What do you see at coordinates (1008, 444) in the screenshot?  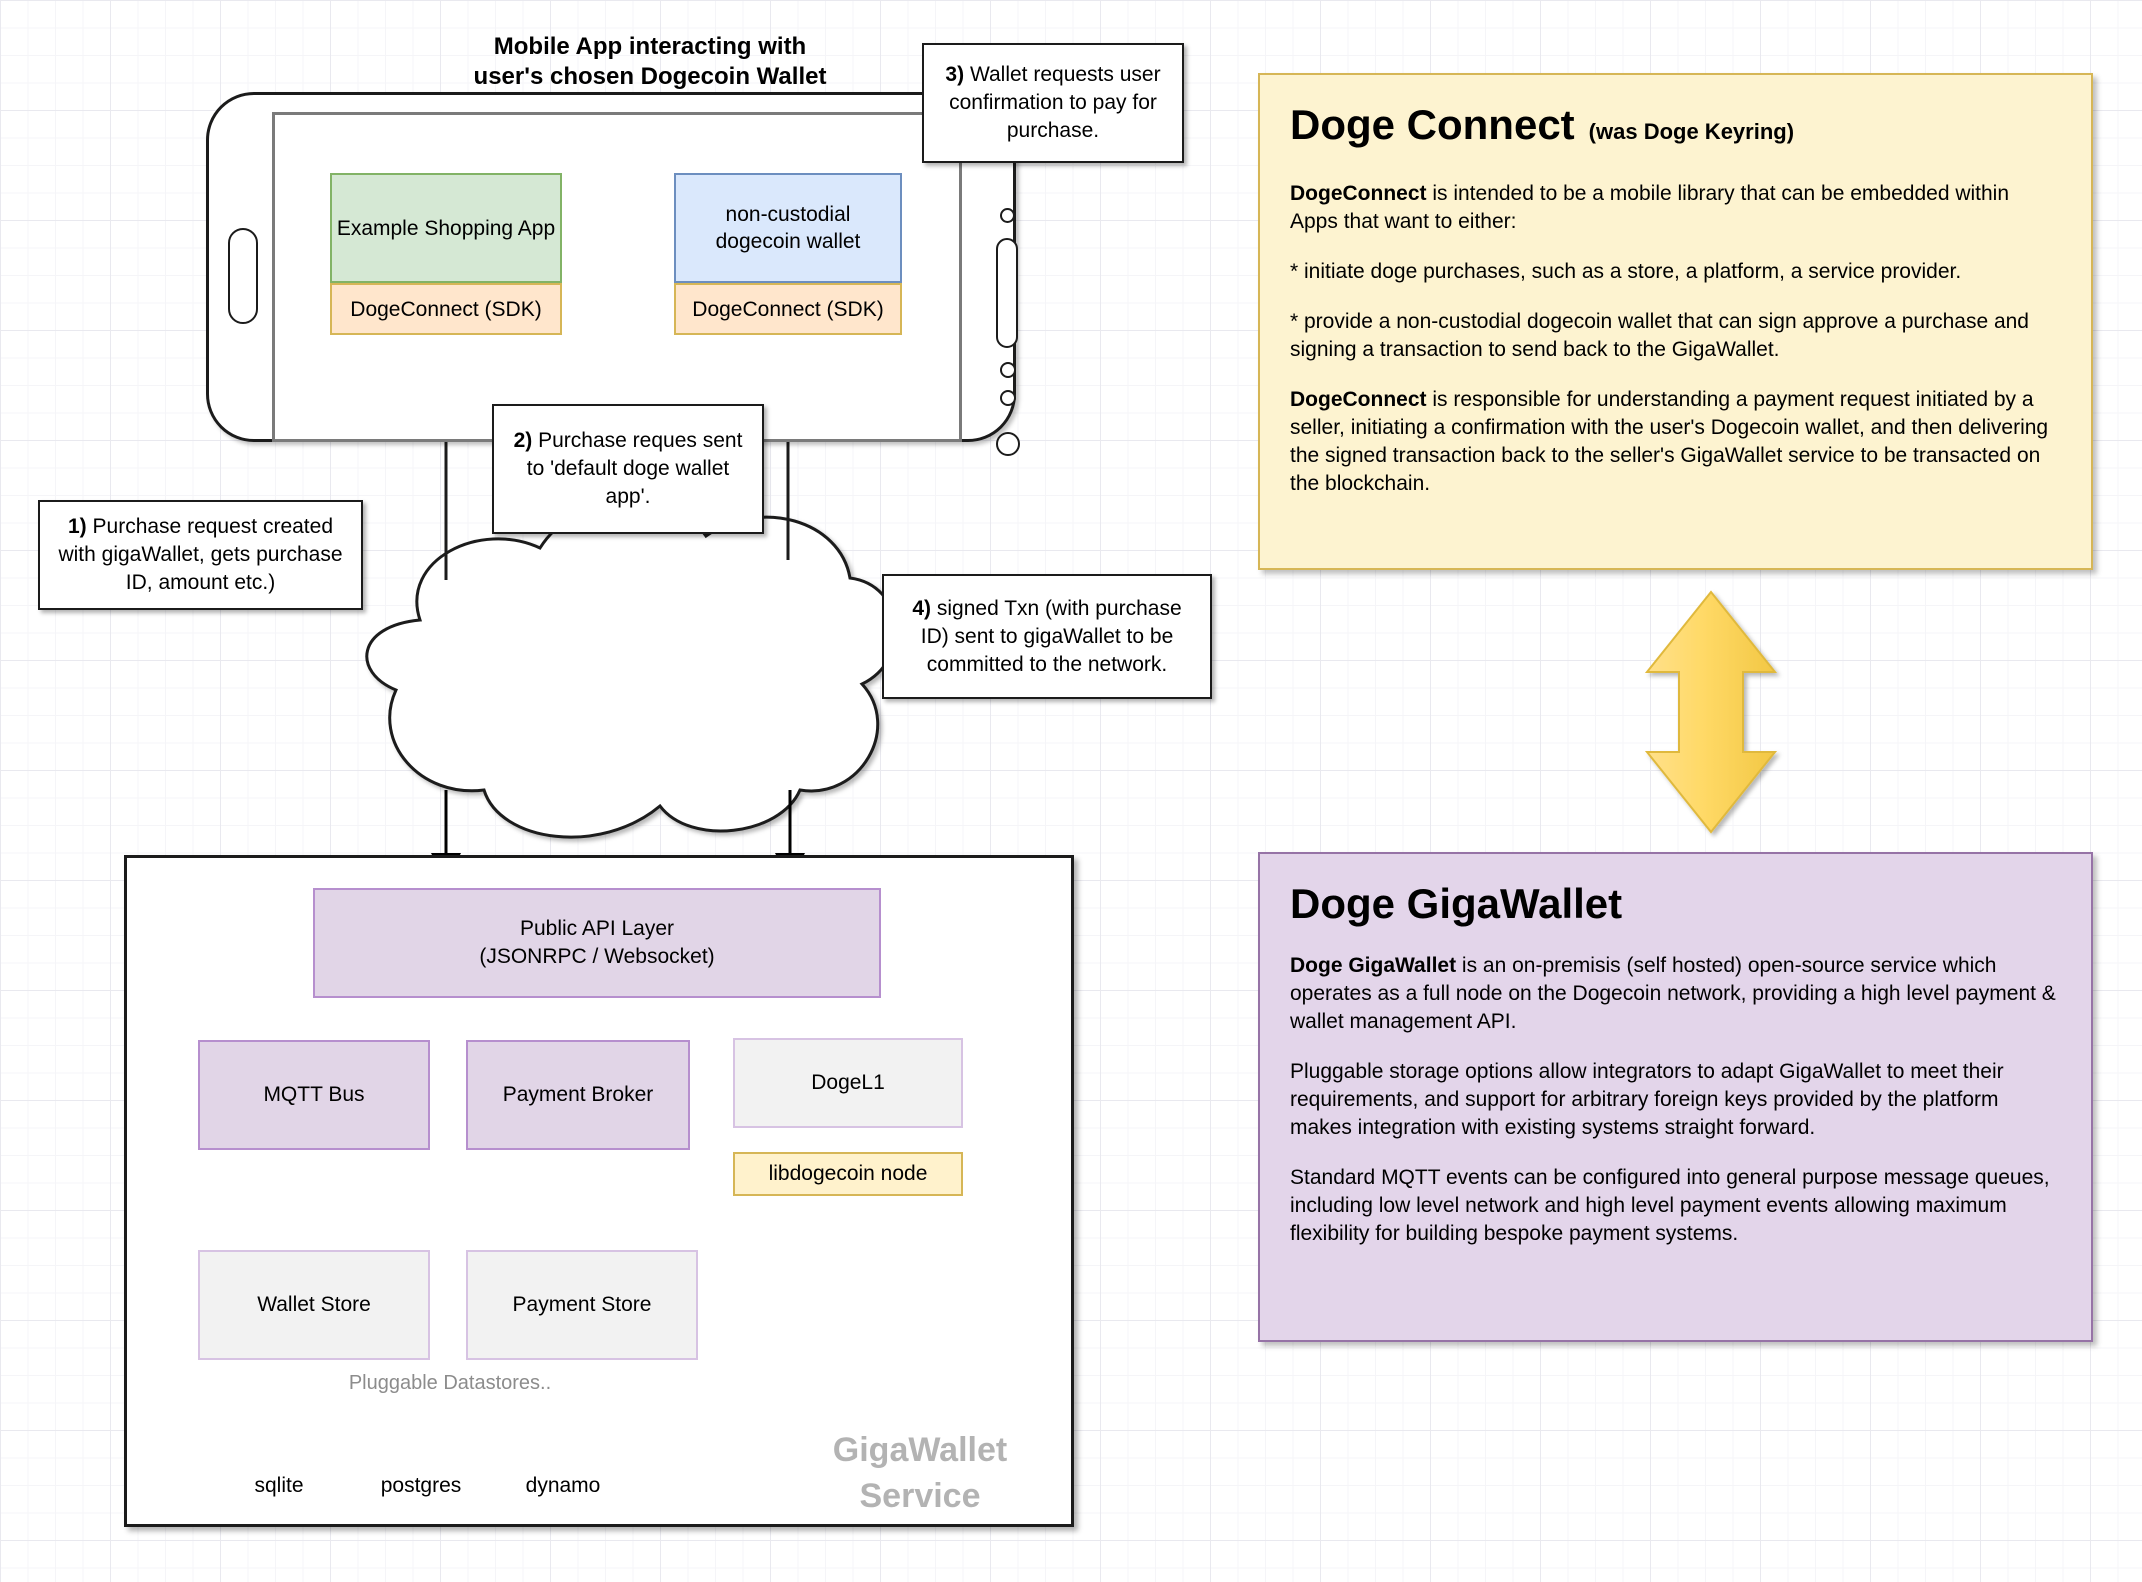 I see `phone-camera-icon` at bounding box center [1008, 444].